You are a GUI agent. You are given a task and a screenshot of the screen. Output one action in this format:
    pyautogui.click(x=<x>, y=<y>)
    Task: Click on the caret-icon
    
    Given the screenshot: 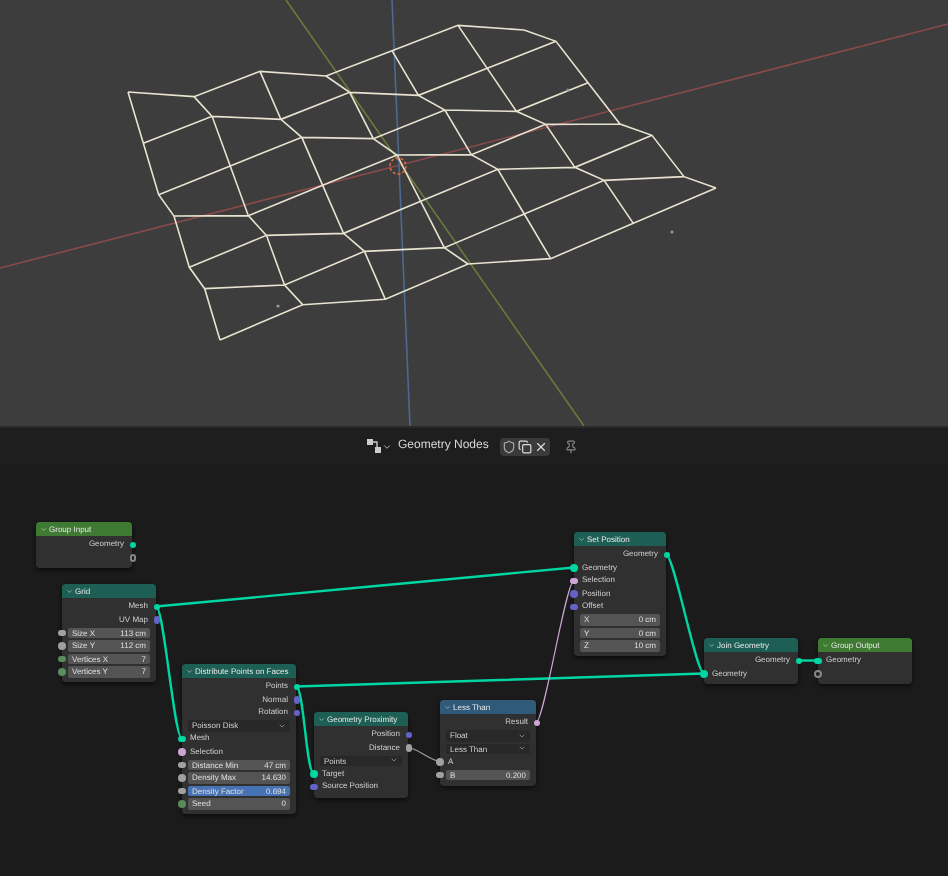 What is the action you would take?
    pyautogui.click(x=387, y=446)
    